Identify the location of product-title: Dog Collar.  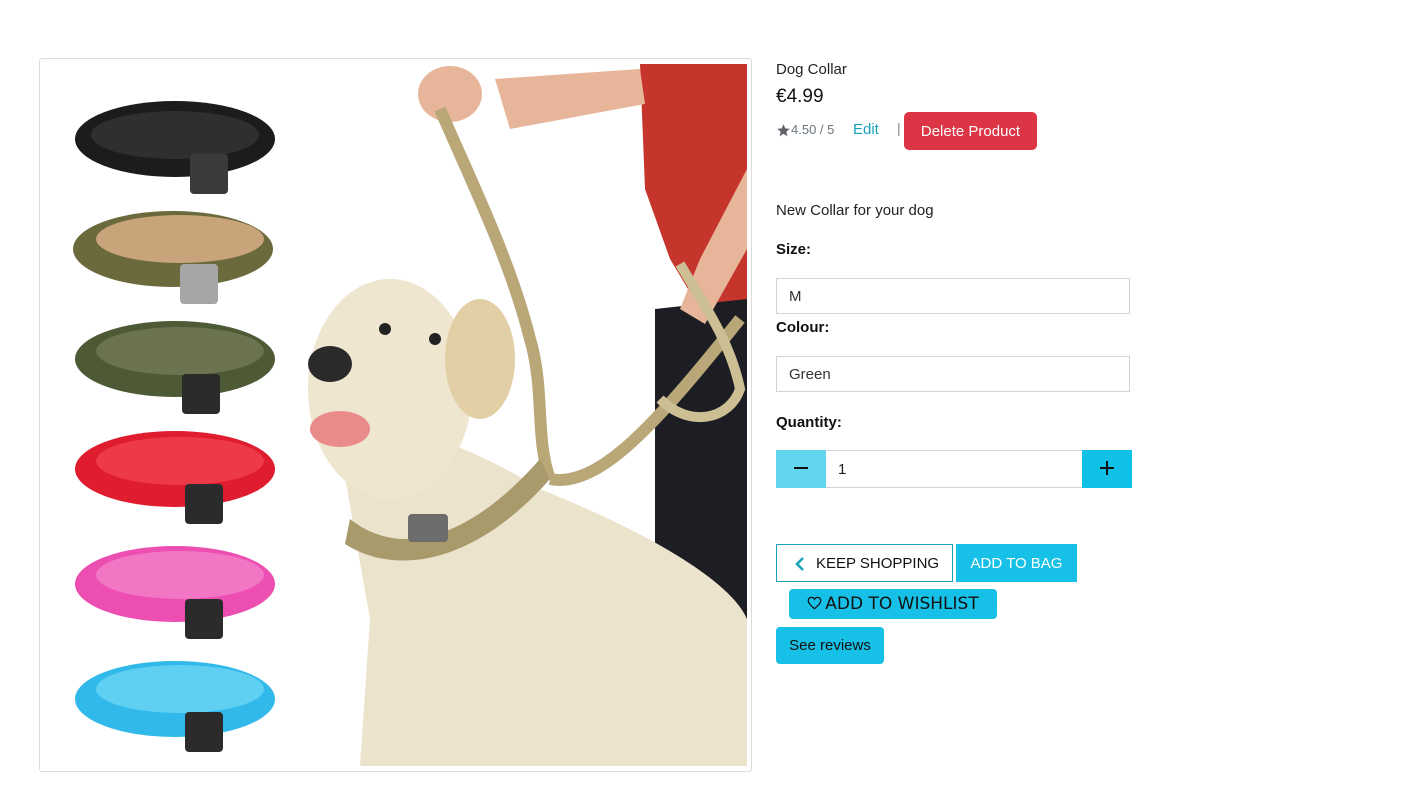
(811, 69).